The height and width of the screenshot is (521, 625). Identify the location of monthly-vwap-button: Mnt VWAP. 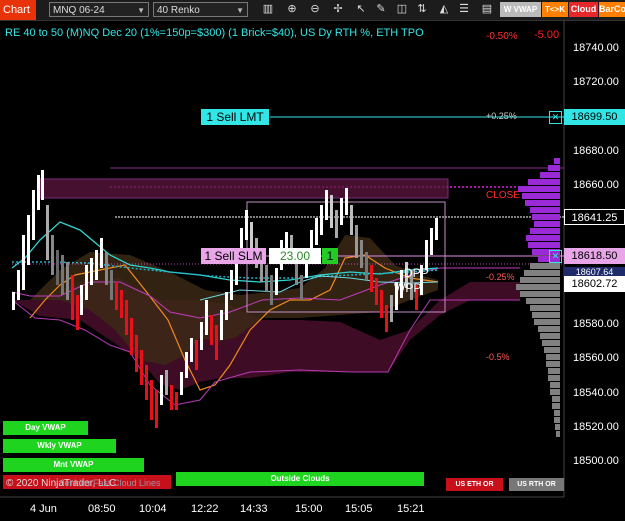
(73, 465).